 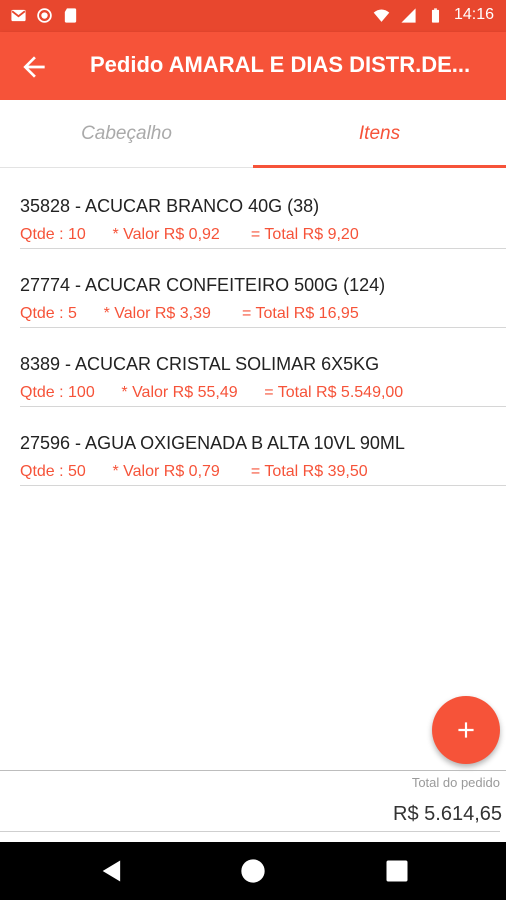 What do you see at coordinates (112, 871) in the screenshot?
I see `back-triangle-icon` at bounding box center [112, 871].